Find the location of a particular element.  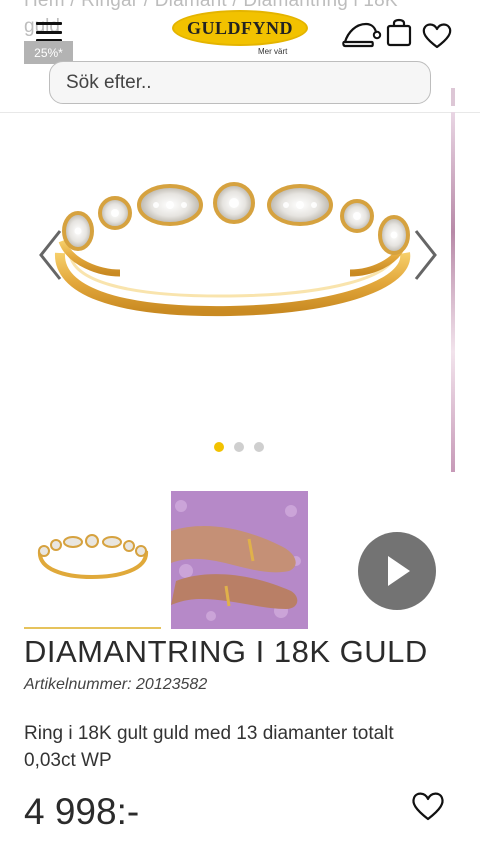

logo: GULDFYND is located at coordinates (240, 28).